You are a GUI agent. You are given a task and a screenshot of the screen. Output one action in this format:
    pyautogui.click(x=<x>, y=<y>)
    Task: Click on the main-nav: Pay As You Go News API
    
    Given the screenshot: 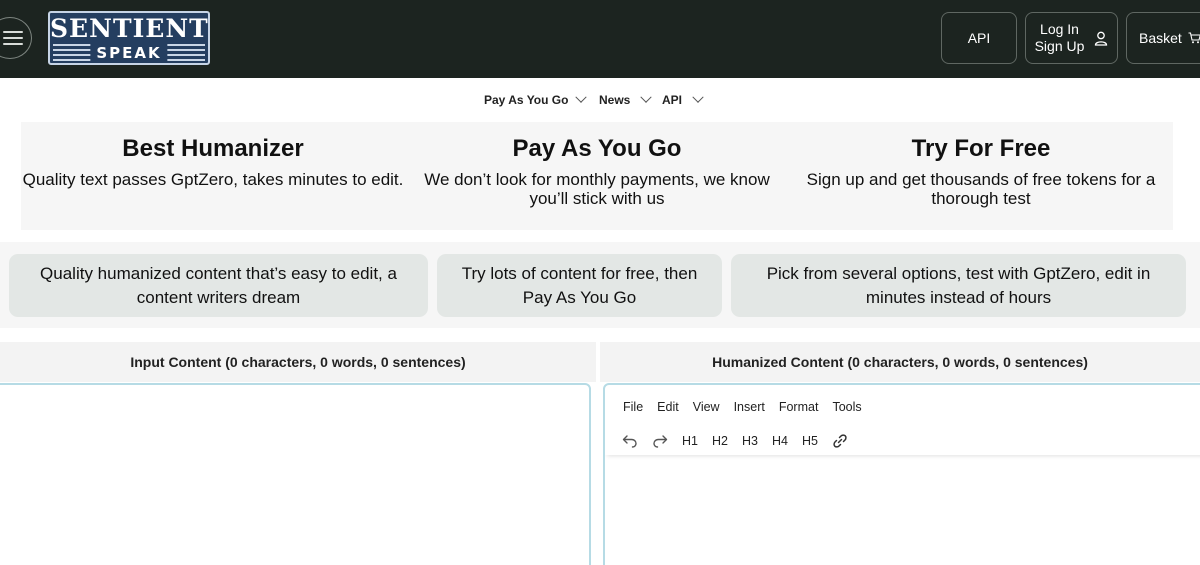 What is the action you would take?
    pyautogui.click(x=600, y=100)
    